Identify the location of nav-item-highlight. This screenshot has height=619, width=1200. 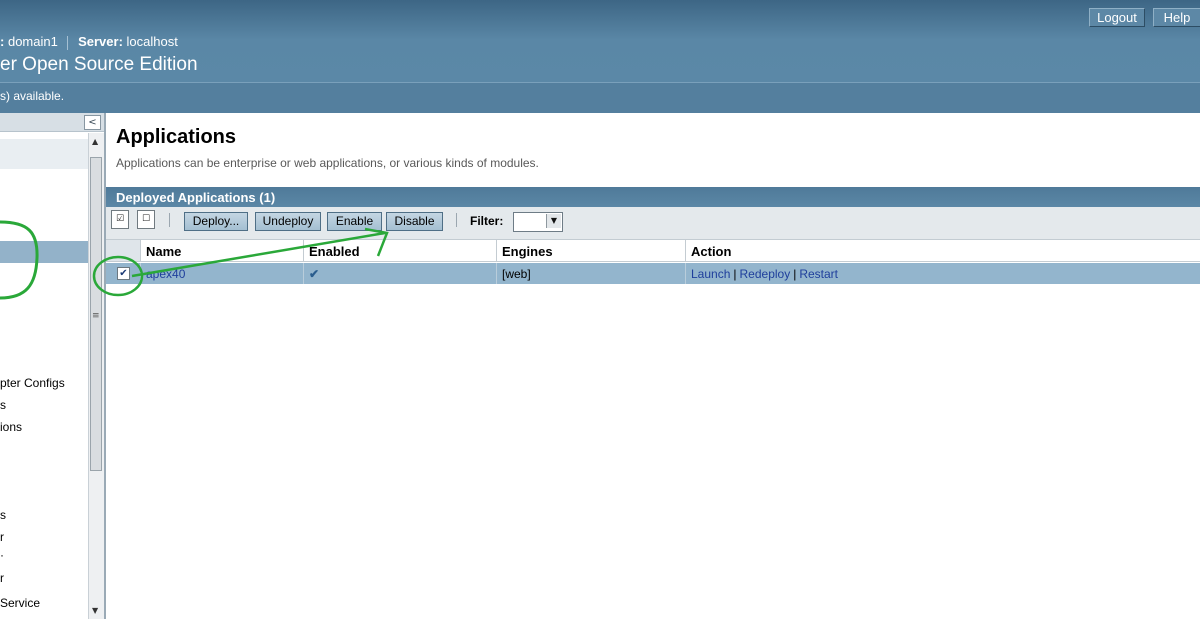
(44, 154).